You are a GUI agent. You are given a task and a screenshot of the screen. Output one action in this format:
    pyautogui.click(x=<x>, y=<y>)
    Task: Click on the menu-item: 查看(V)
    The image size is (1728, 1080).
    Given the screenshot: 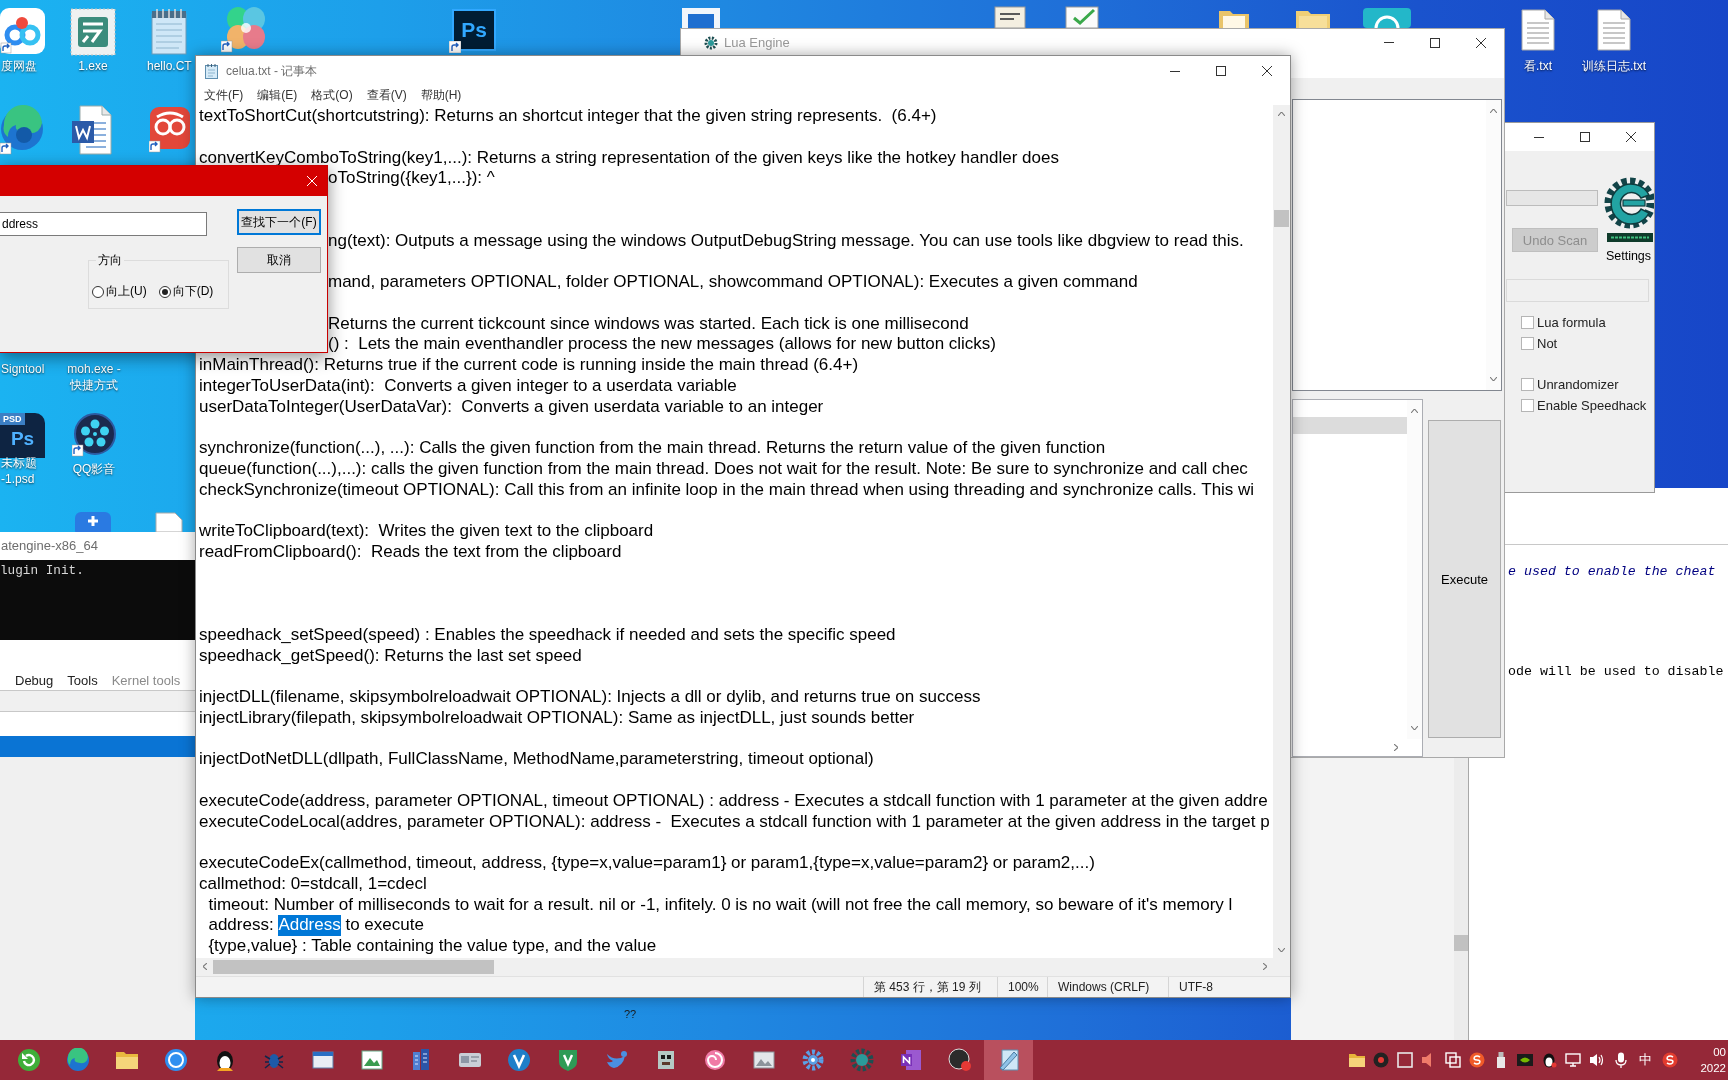 What is the action you would take?
    pyautogui.click(x=386, y=95)
    